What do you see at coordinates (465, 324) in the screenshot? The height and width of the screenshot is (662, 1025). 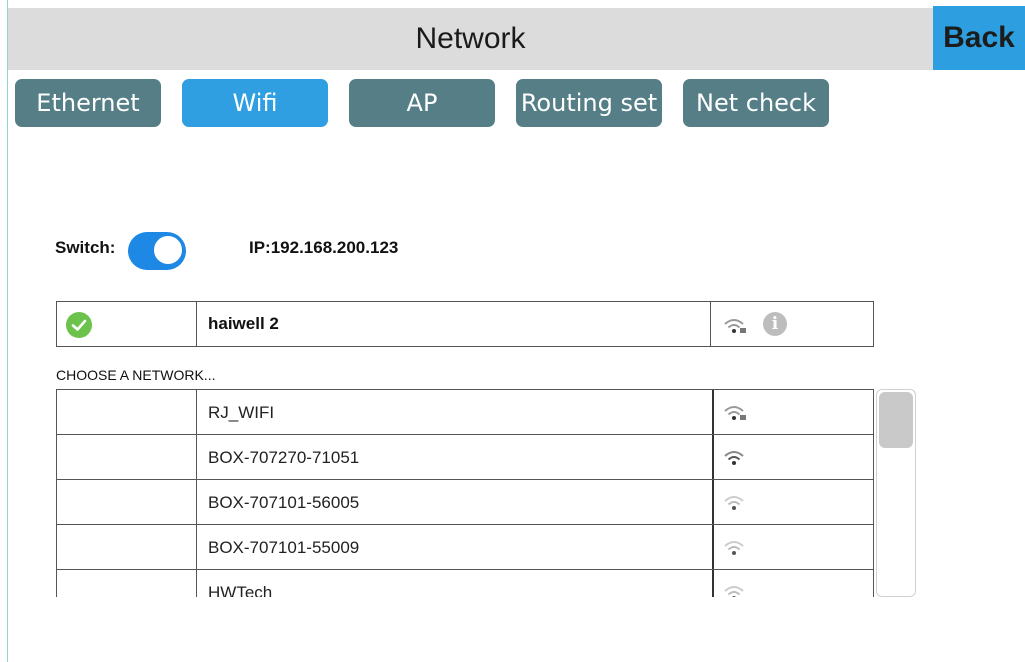 I see `connected-network-row: haiwell 2 i` at bounding box center [465, 324].